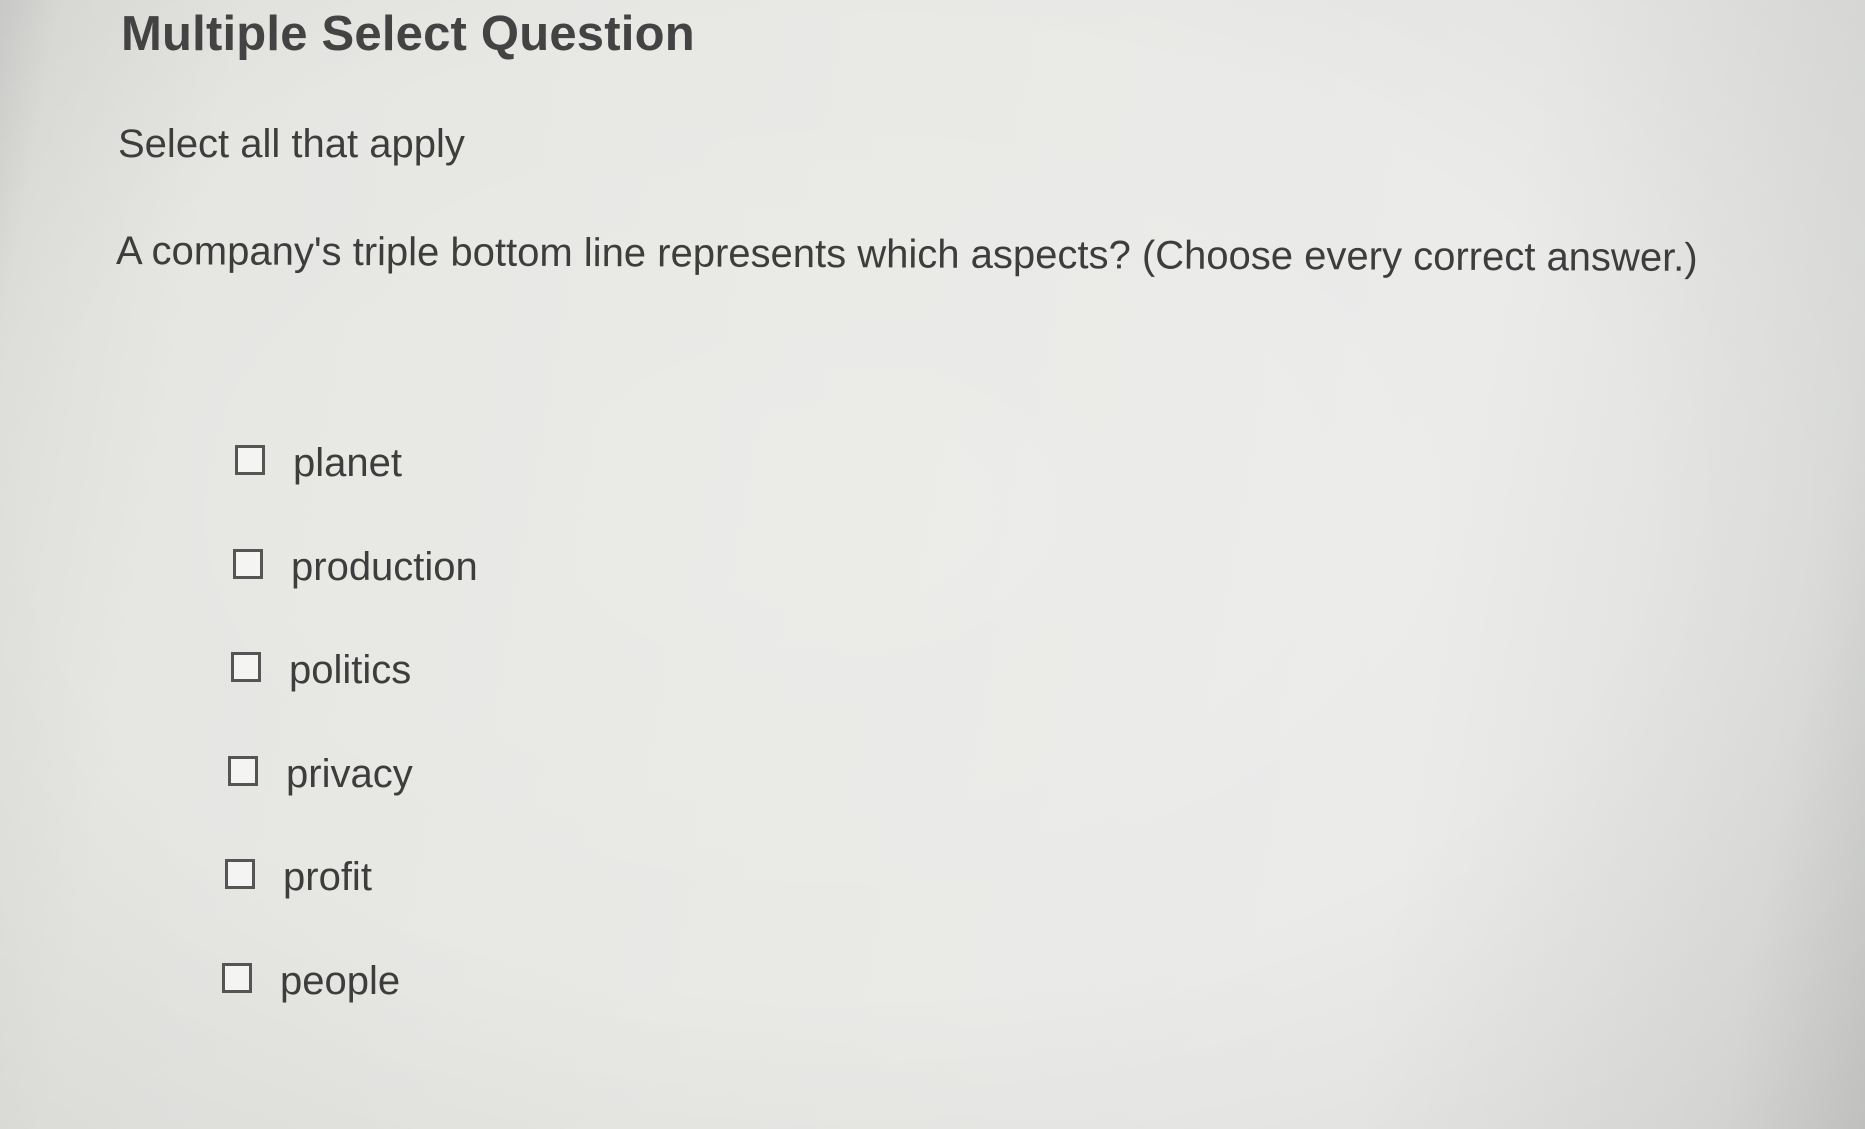 The height and width of the screenshot is (1129, 1865). I want to click on option-privacy: privacy, so click(320, 770).